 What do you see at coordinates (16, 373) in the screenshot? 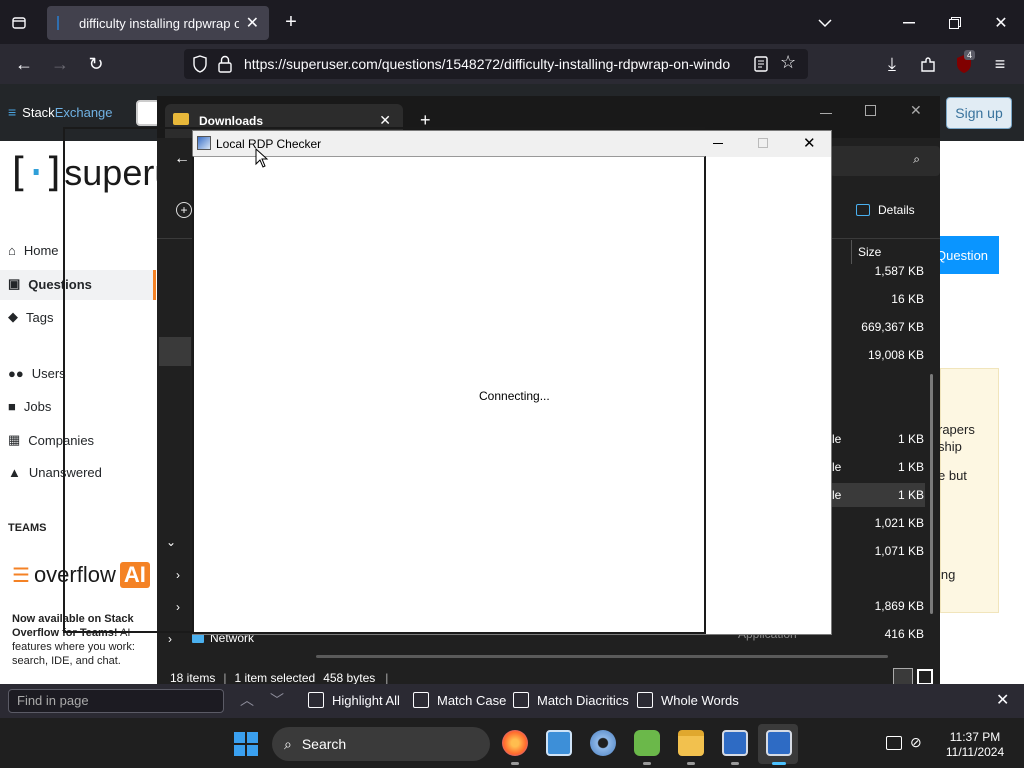
I see `users-icon: ●●` at bounding box center [16, 373].